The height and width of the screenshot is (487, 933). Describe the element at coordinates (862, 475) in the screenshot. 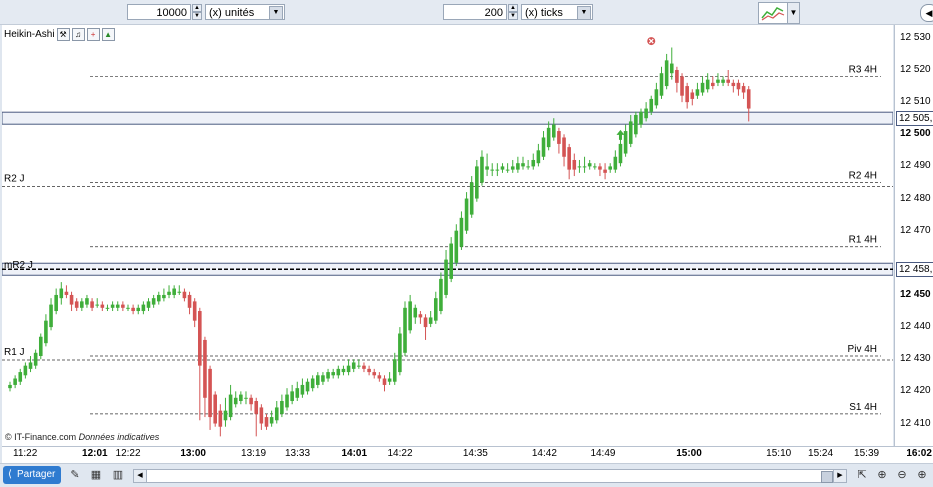

I see `auto-scale-icon: ⇱` at that location.